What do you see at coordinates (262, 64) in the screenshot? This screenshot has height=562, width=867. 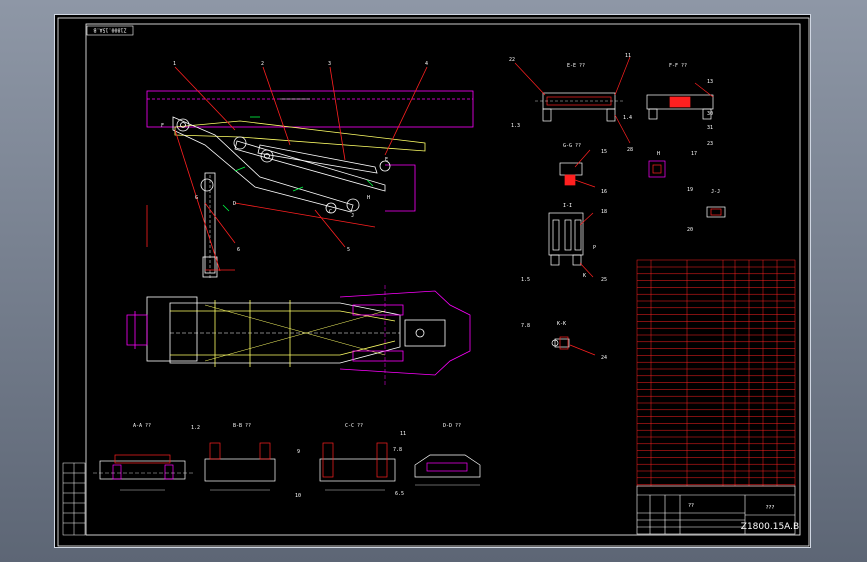 I see `callout-2: 2` at bounding box center [262, 64].